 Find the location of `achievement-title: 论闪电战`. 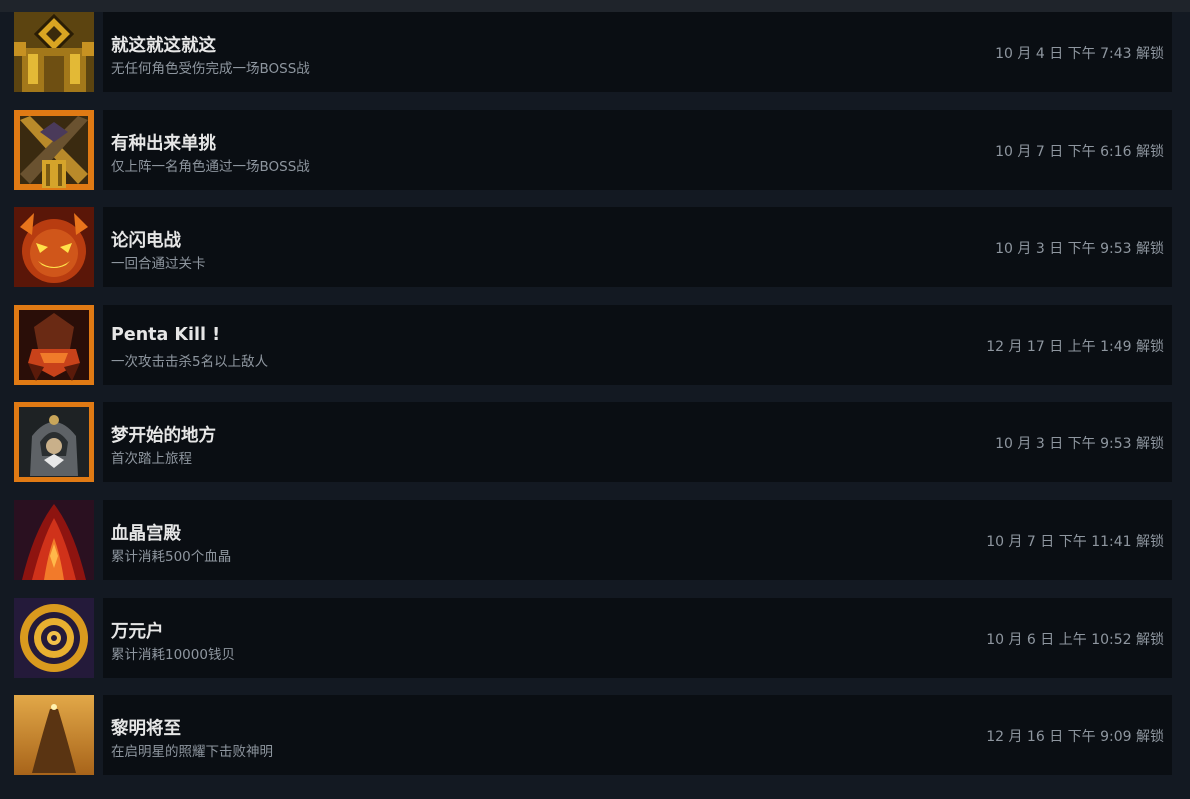

achievement-title: 论闪电战 is located at coordinates (146, 241).